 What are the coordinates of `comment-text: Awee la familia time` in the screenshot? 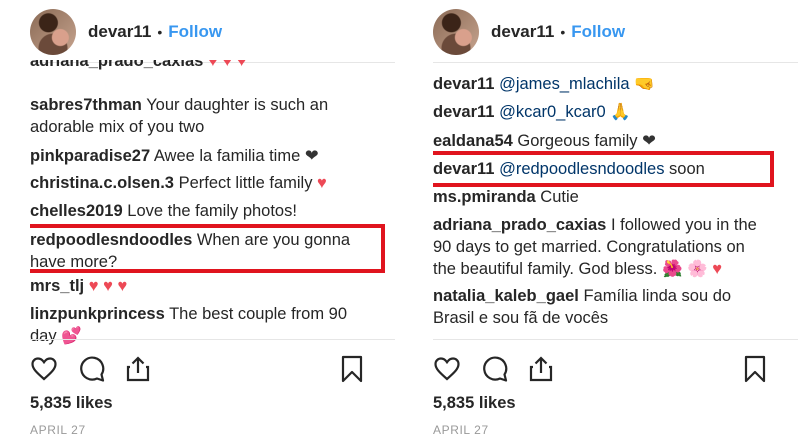 It's located at (227, 156).